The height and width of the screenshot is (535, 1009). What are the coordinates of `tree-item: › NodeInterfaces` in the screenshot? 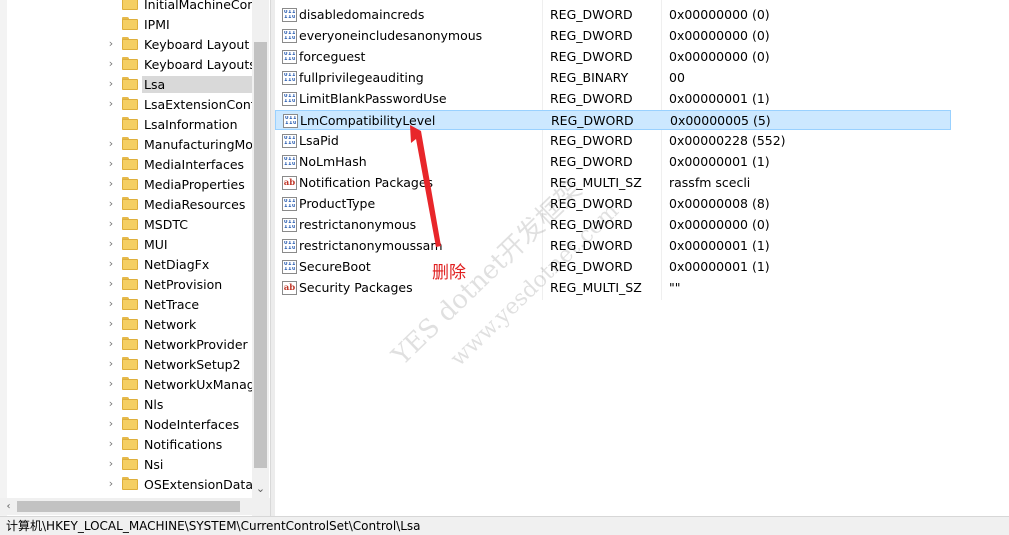 It's located at (126, 424).